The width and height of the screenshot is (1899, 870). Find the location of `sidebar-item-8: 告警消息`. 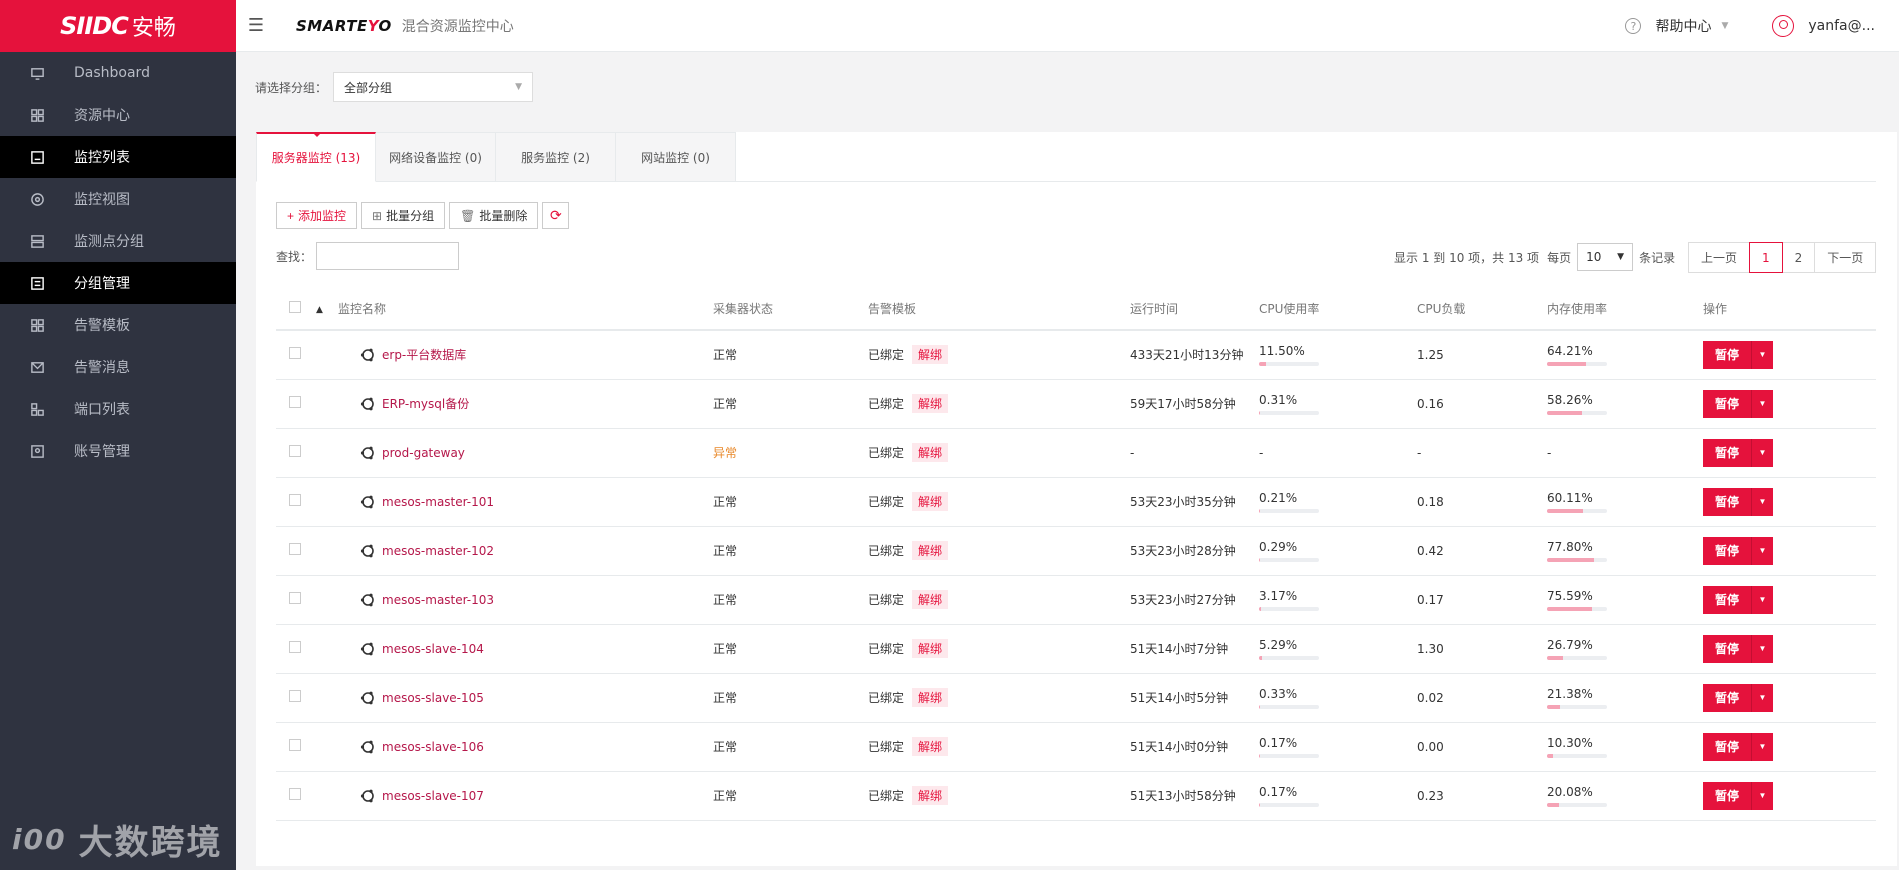

sidebar-item-8: 告警消息 is located at coordinates (118, 367).